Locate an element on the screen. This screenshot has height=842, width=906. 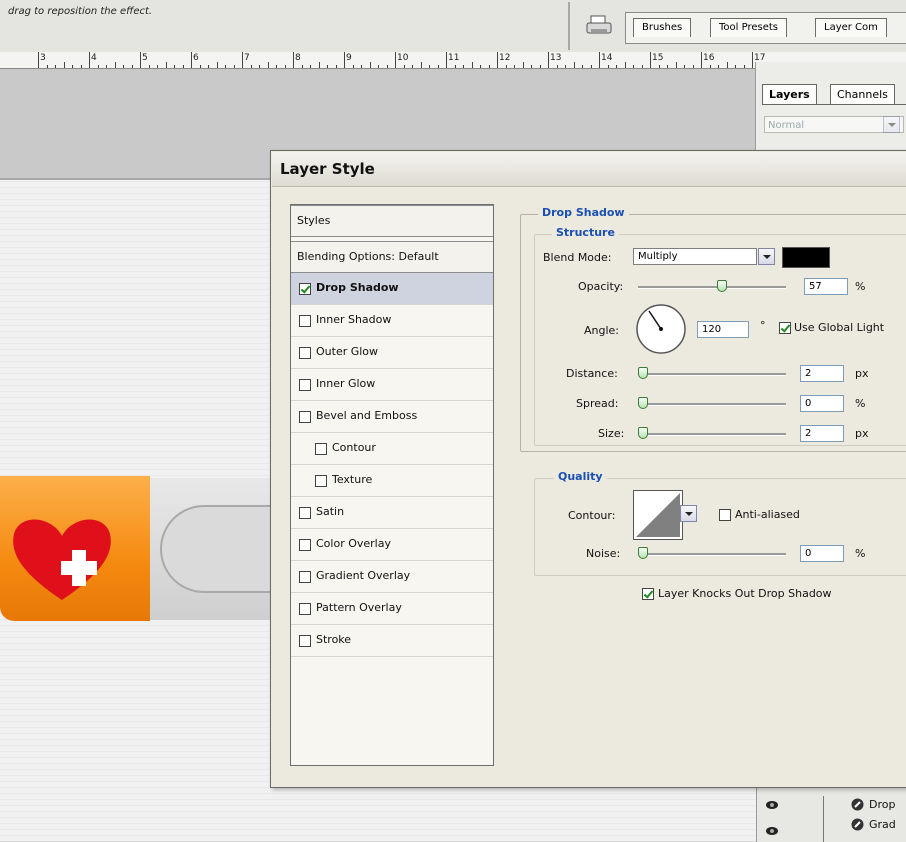
use-global-light-checkbox is located at coordinates (785, 328).